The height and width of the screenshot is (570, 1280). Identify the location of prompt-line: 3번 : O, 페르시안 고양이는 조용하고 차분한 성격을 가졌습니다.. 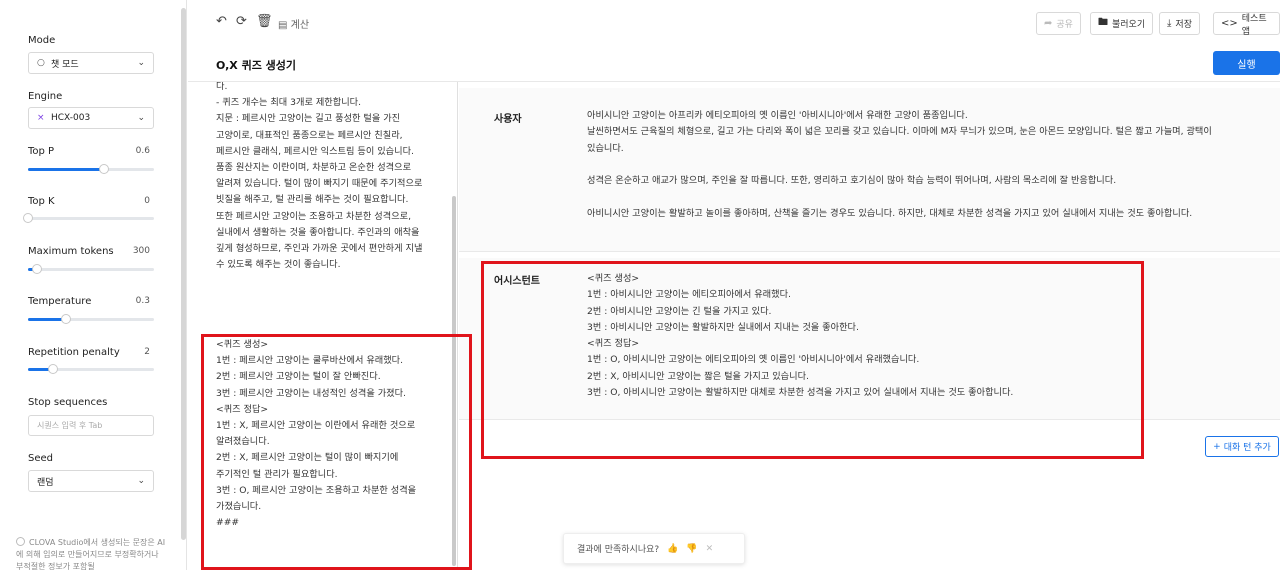
(318, 498).